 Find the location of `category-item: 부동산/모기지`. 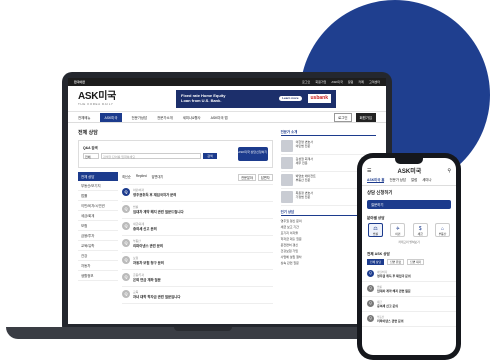

category-item: 부동산/모기지 is located at coordinates (98, 186).